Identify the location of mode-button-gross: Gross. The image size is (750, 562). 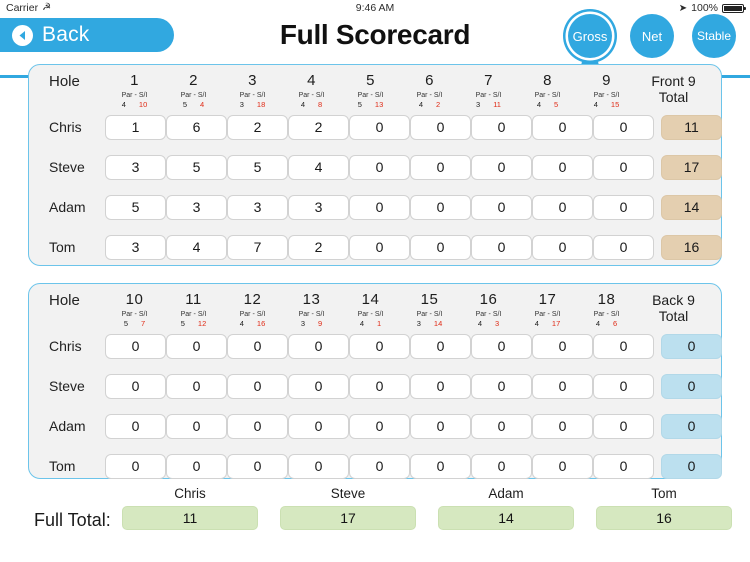
(590, 36).